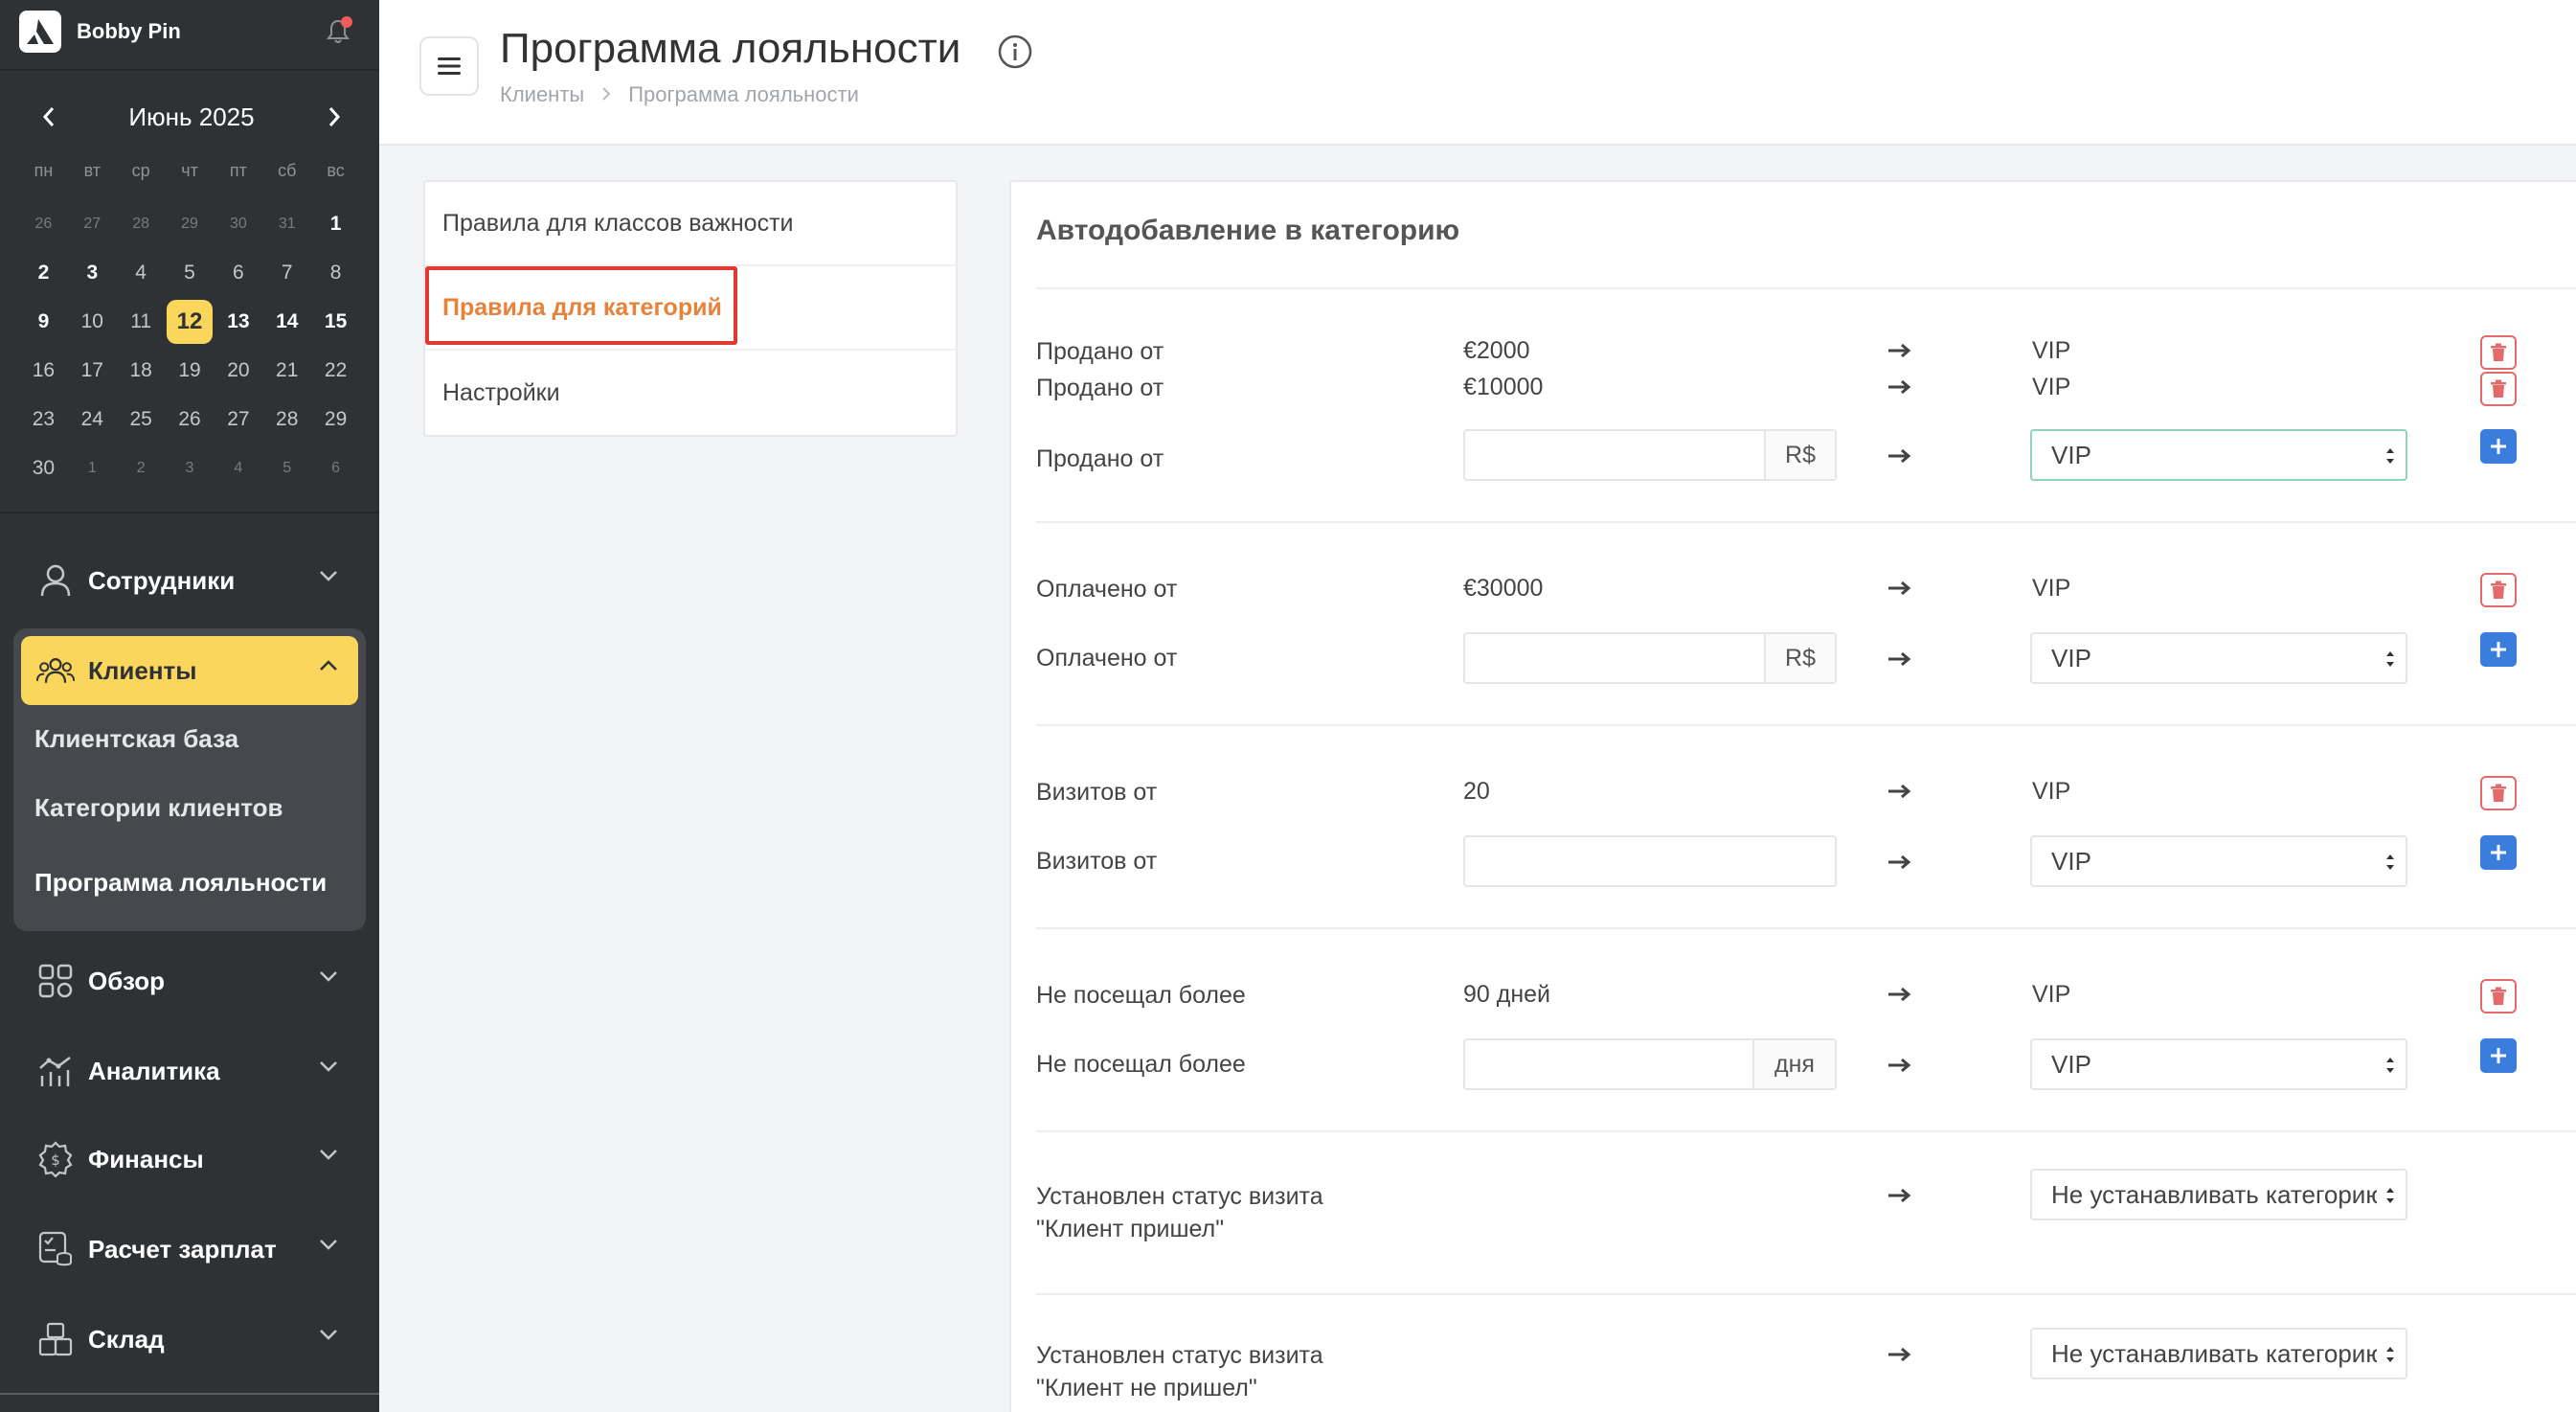 Image resolution: width=2576 pixels, height=1412 pixels. What do you see at coordinates (286, 322) in the screenshot?
I see `calendar-day: 14` at bounding box center [286, 322].